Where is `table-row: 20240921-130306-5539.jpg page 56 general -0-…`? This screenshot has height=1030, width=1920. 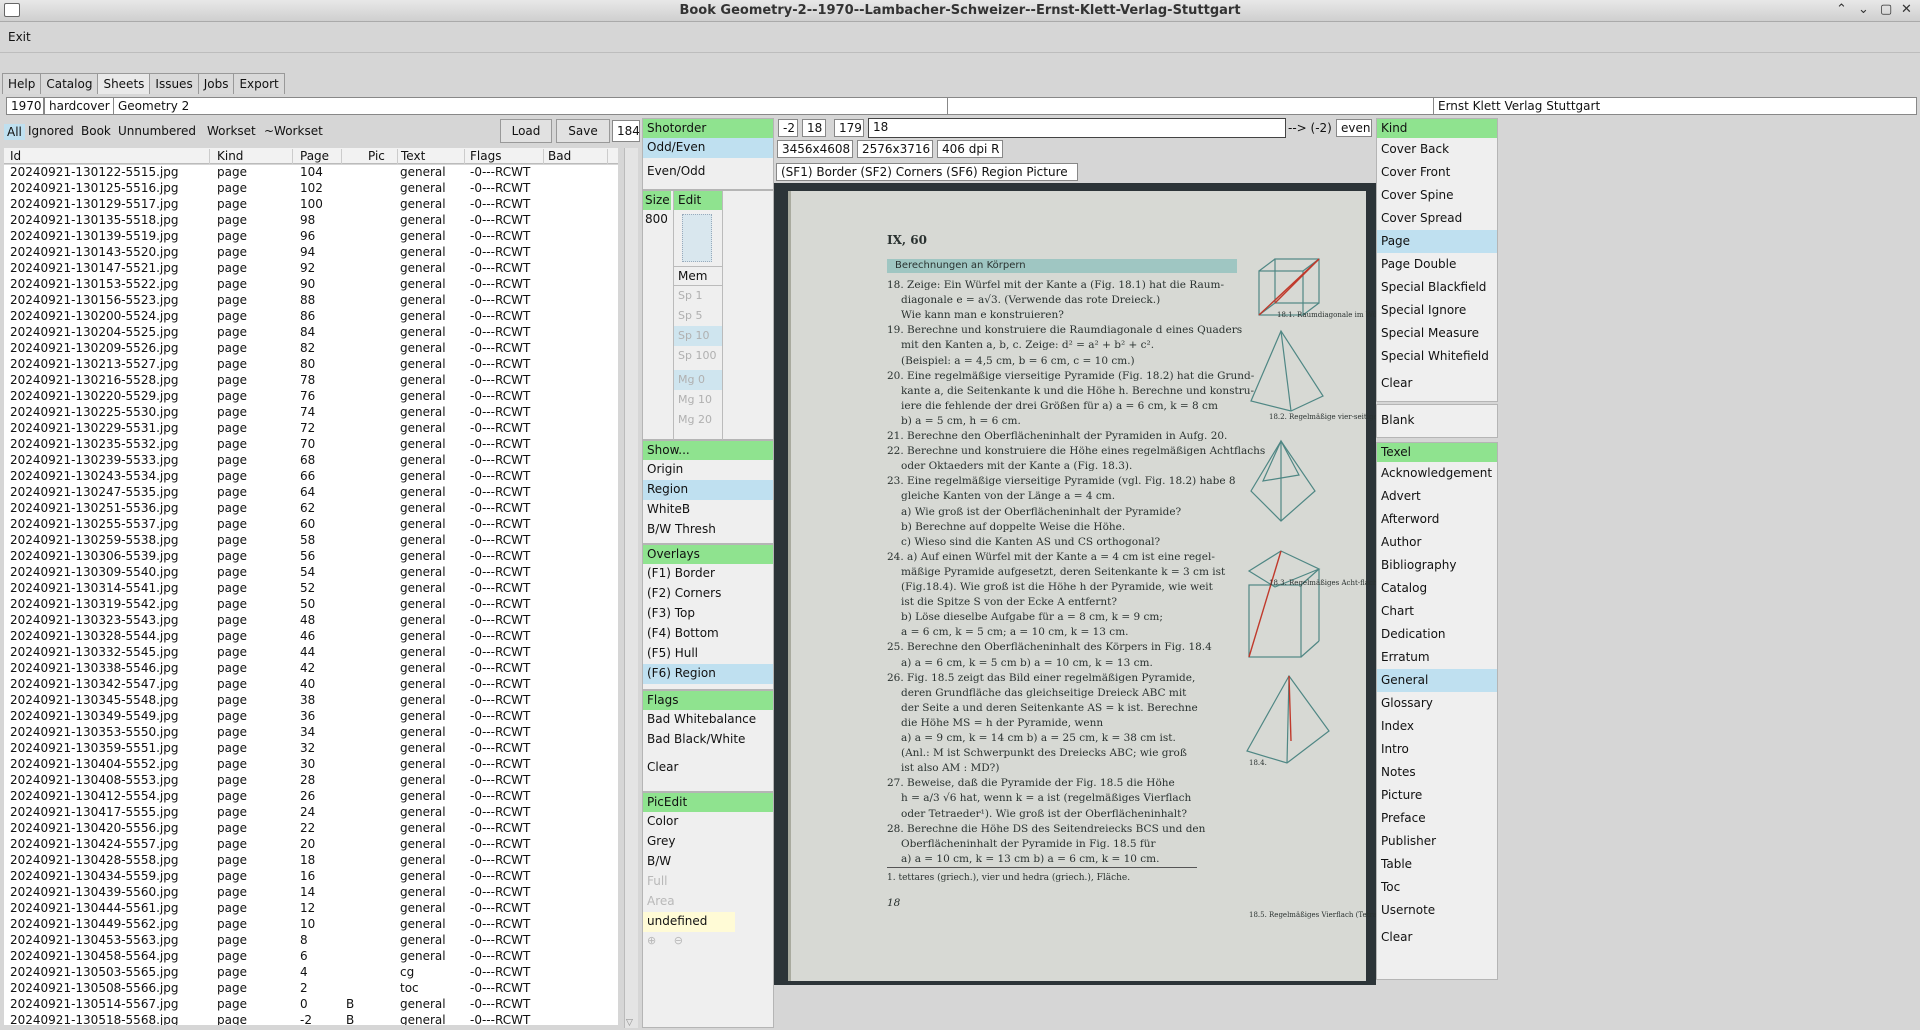 table-row: 20240921-130306-5539.jpg page 56 general -0-… is located at coordinates (311, 557).